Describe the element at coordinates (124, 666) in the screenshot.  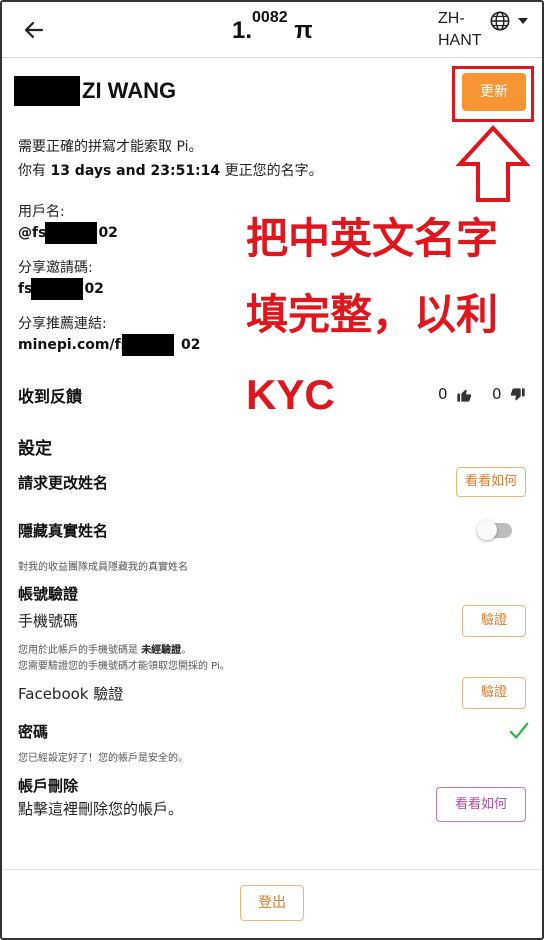
I see `phone-requirement-text: 您需要驗證您的手機號碼才能領取您開採的 Pi。` at that location.